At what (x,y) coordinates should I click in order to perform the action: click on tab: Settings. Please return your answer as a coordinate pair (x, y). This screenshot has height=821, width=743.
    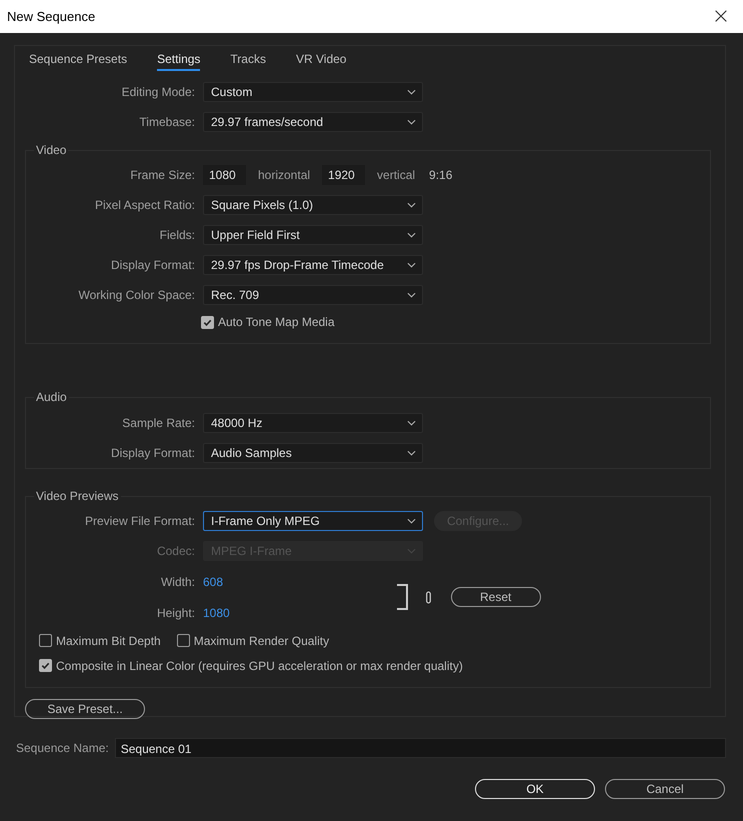
    Looking at the image, I should click on (178, 61).